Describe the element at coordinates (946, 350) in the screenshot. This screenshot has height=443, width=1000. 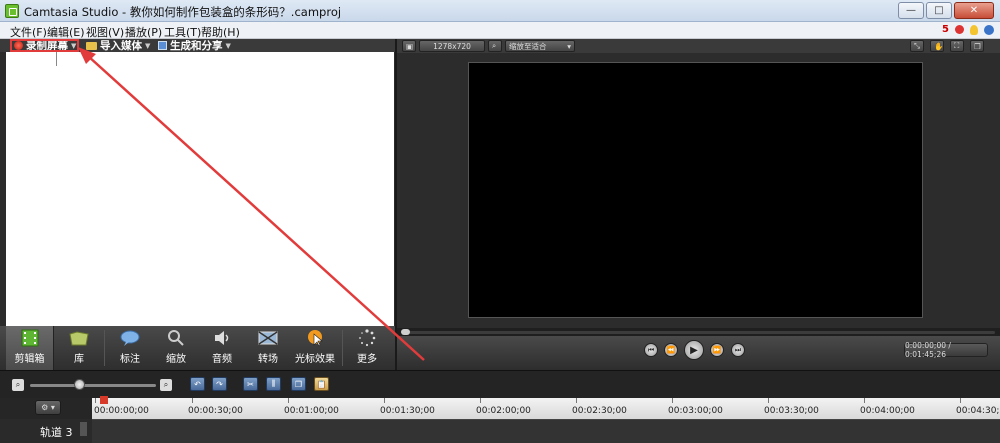
I see `time-readout: 0:00:00;00 / 0:01:45;26` at that location.